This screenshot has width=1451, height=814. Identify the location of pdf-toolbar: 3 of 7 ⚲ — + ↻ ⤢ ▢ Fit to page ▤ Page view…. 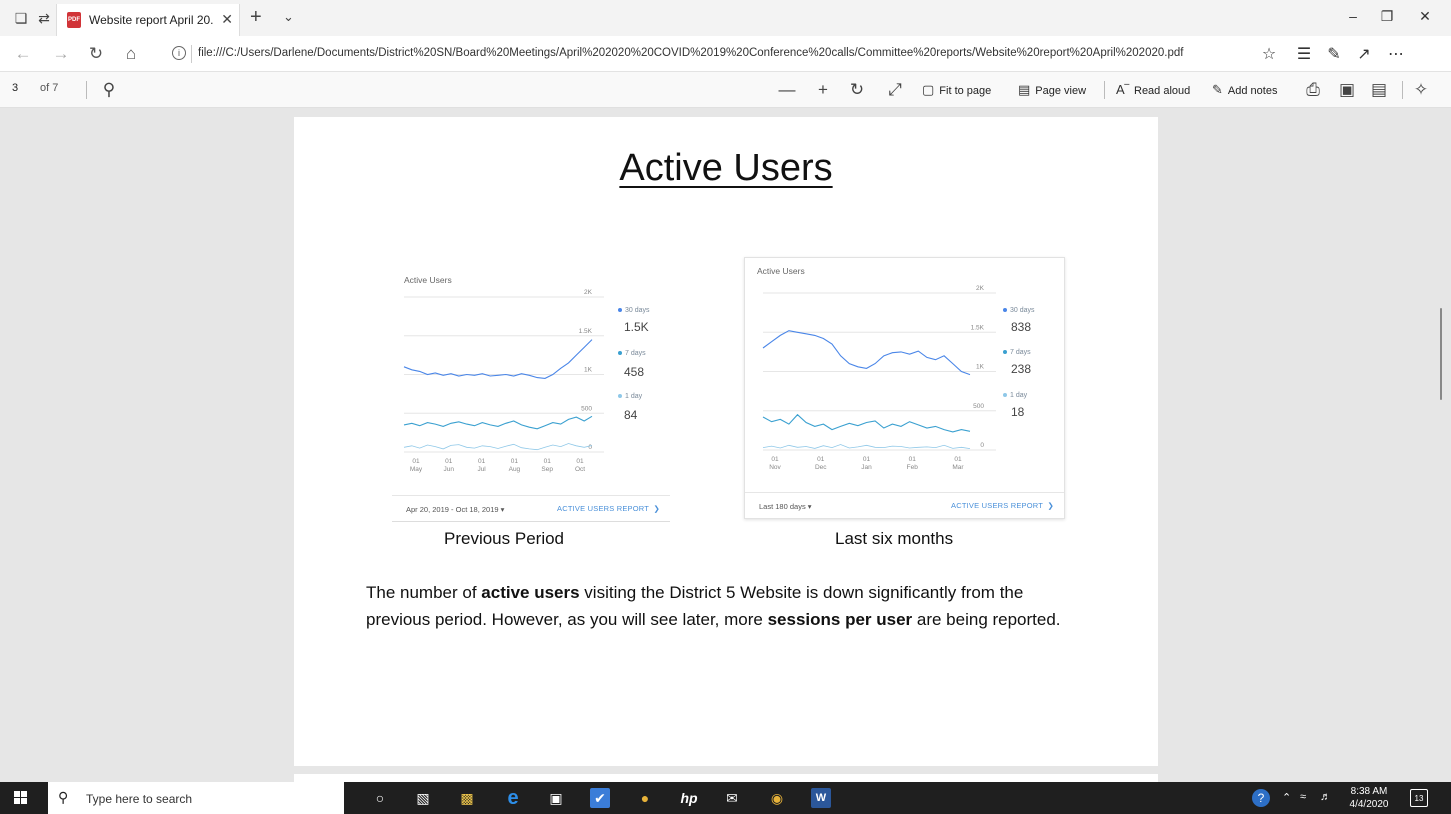
(725, 90).